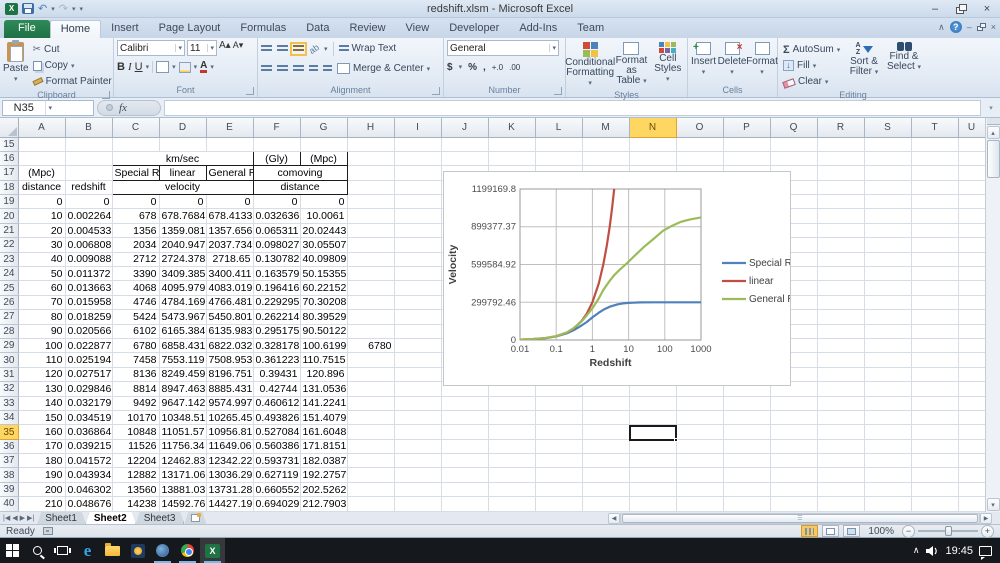  What do you see at coordinates (277, 375) in the screenshot?
I see `cell-f31: 0.39431` at bounding box center [277, 375].